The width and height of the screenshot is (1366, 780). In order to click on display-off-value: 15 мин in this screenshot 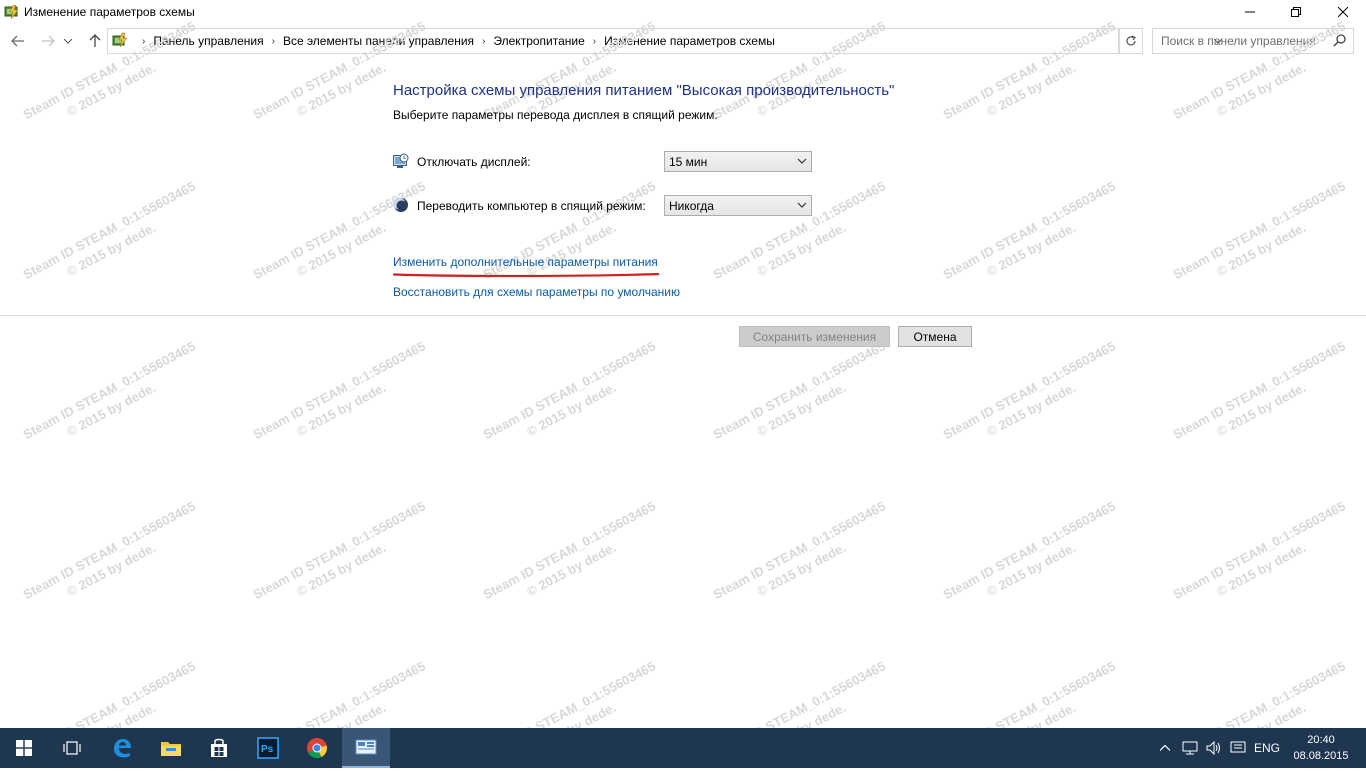, I will do `click(688, 162)`.